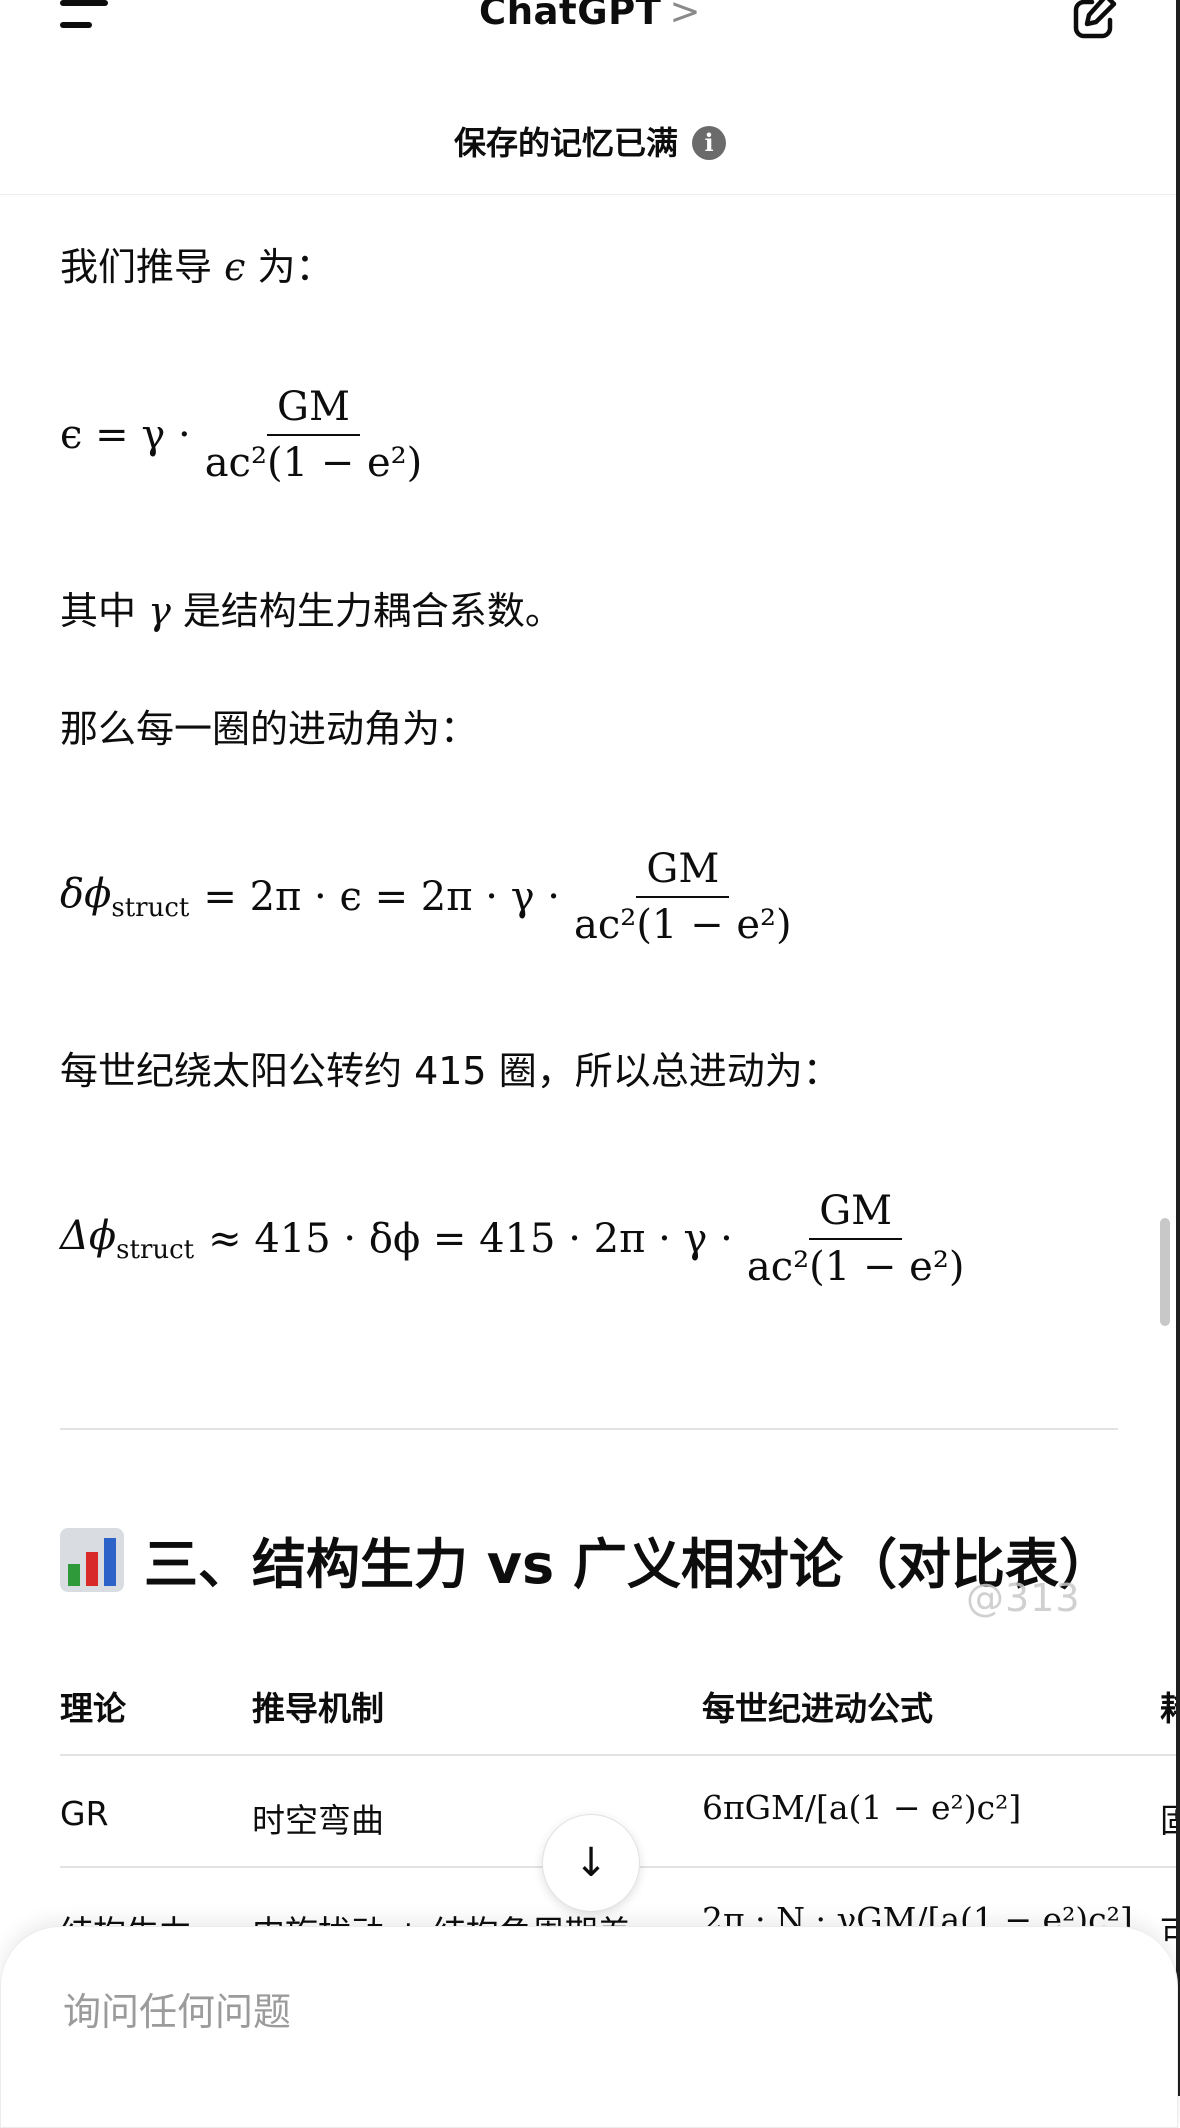  Describe the element at coordinates (197, 267) in the screenshot. I see `paragraph-derive-epsilon: 我们推导 ϵ 为：` at that location.